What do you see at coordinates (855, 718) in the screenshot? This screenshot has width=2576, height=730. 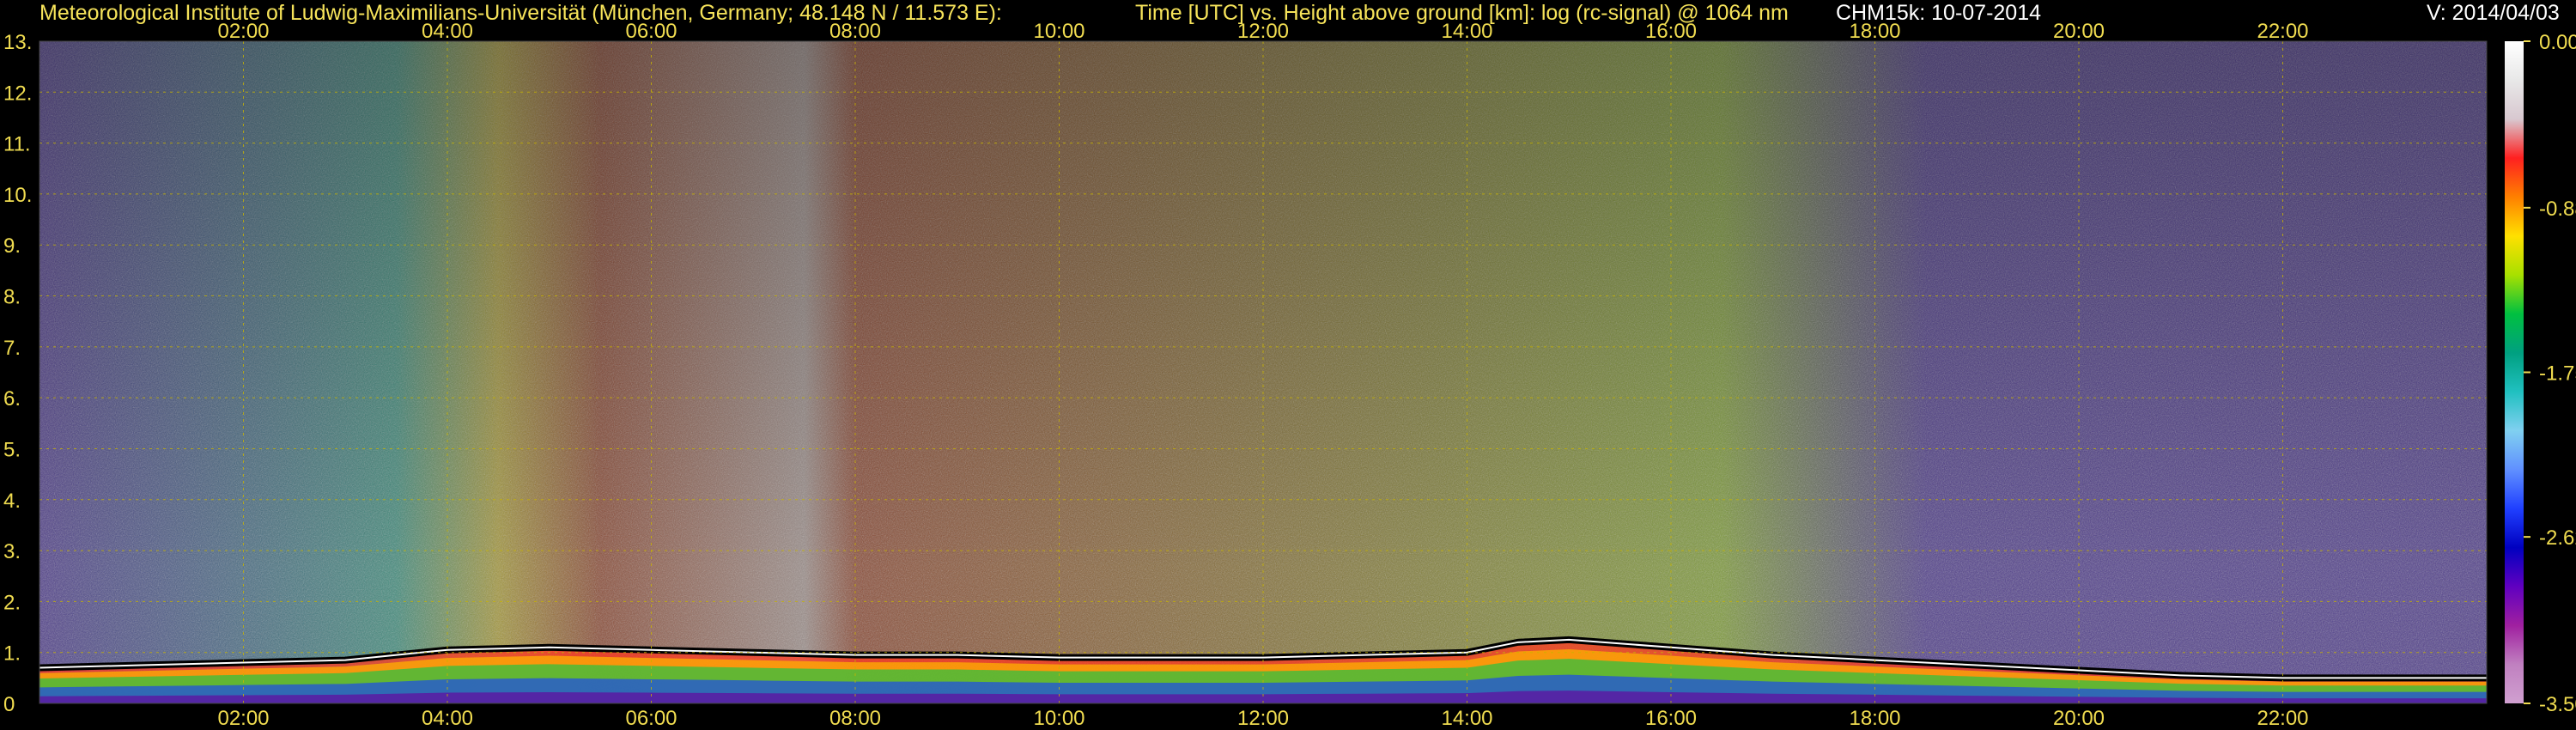 I see `x-tick-label-bottom: 08:00` at bounding box center [855, 718].